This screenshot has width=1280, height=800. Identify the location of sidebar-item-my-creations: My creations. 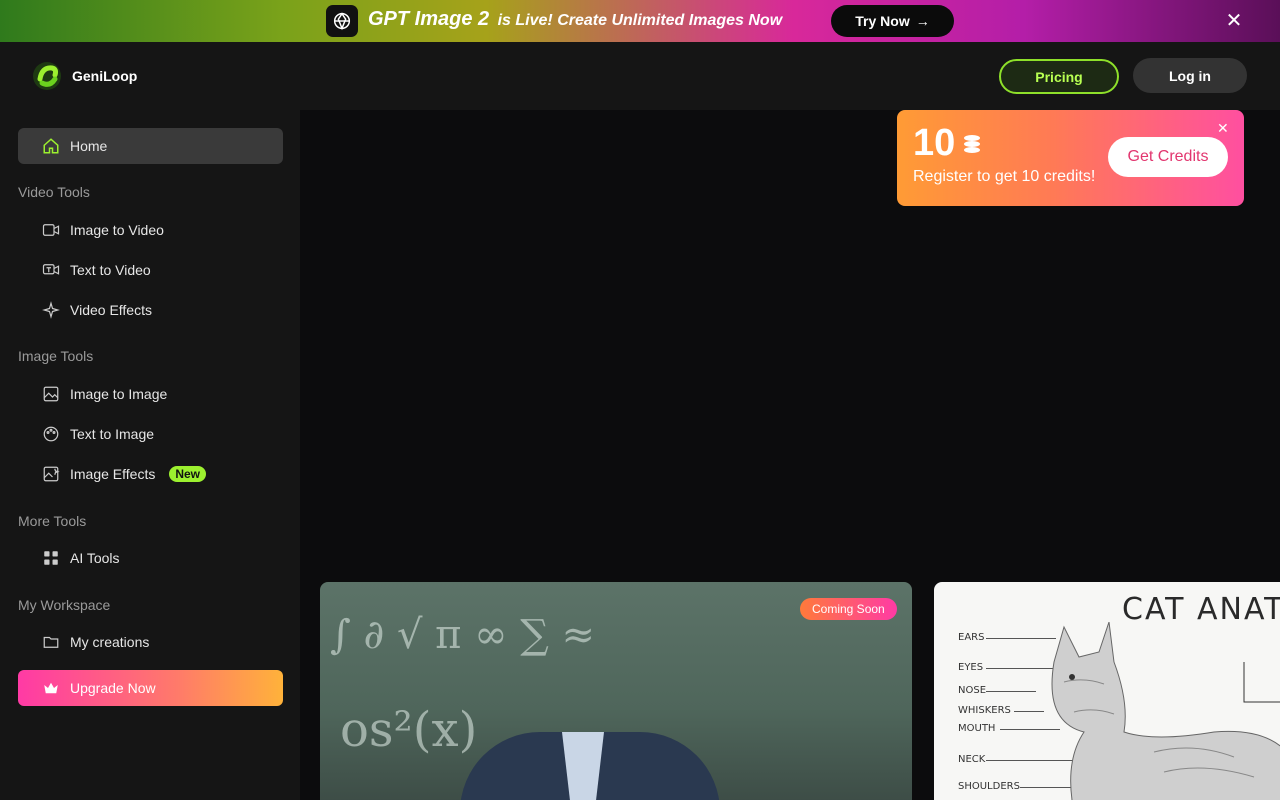
(150, 642).